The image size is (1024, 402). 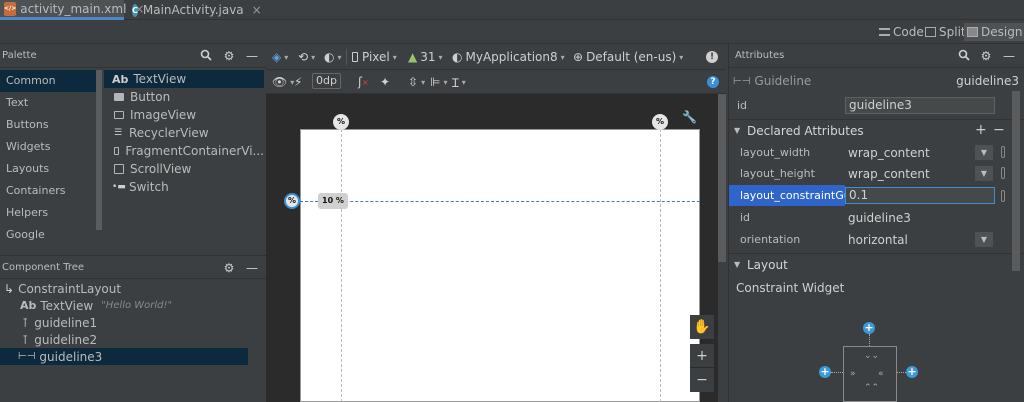 What do you see at coordinates (184, 187) in the screenshot?
I see `palette-item-switch: •▬ Switch` at bounding box center [184, 187].